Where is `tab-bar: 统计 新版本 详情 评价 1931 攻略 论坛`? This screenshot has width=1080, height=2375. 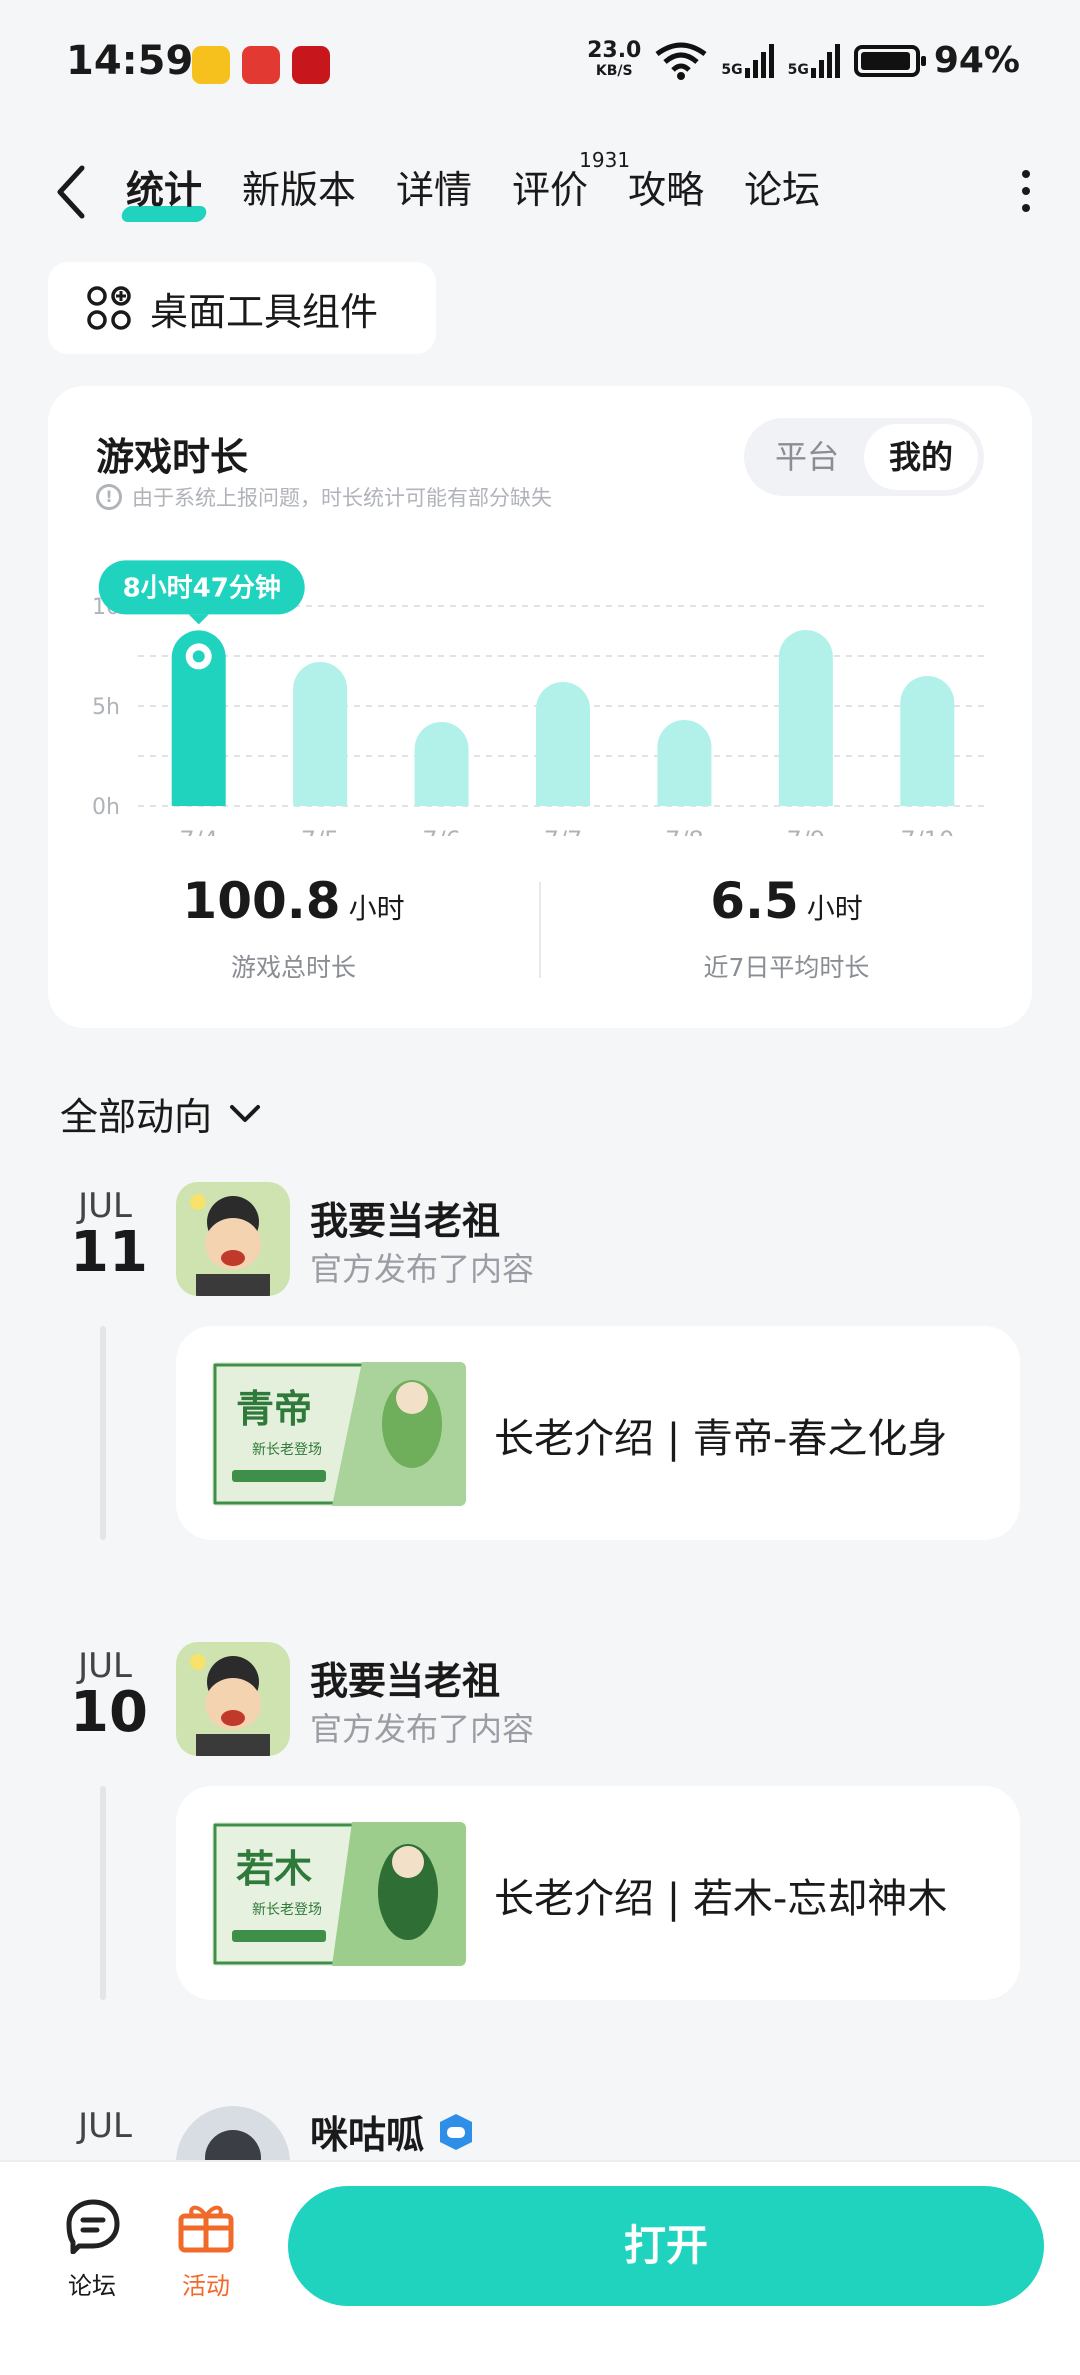
tab-bar: 统计 新版本 详情 评价 1931 攻略 论坛 is located at coordinates (493, 190).